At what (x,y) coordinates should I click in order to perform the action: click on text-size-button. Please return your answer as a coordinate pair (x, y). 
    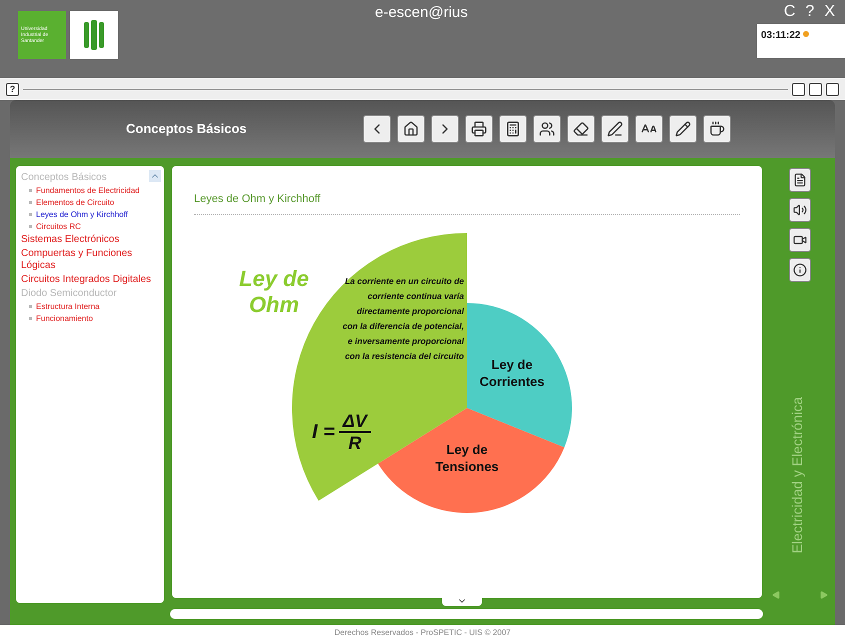
    Looking at the image, I should click on (649, 129).